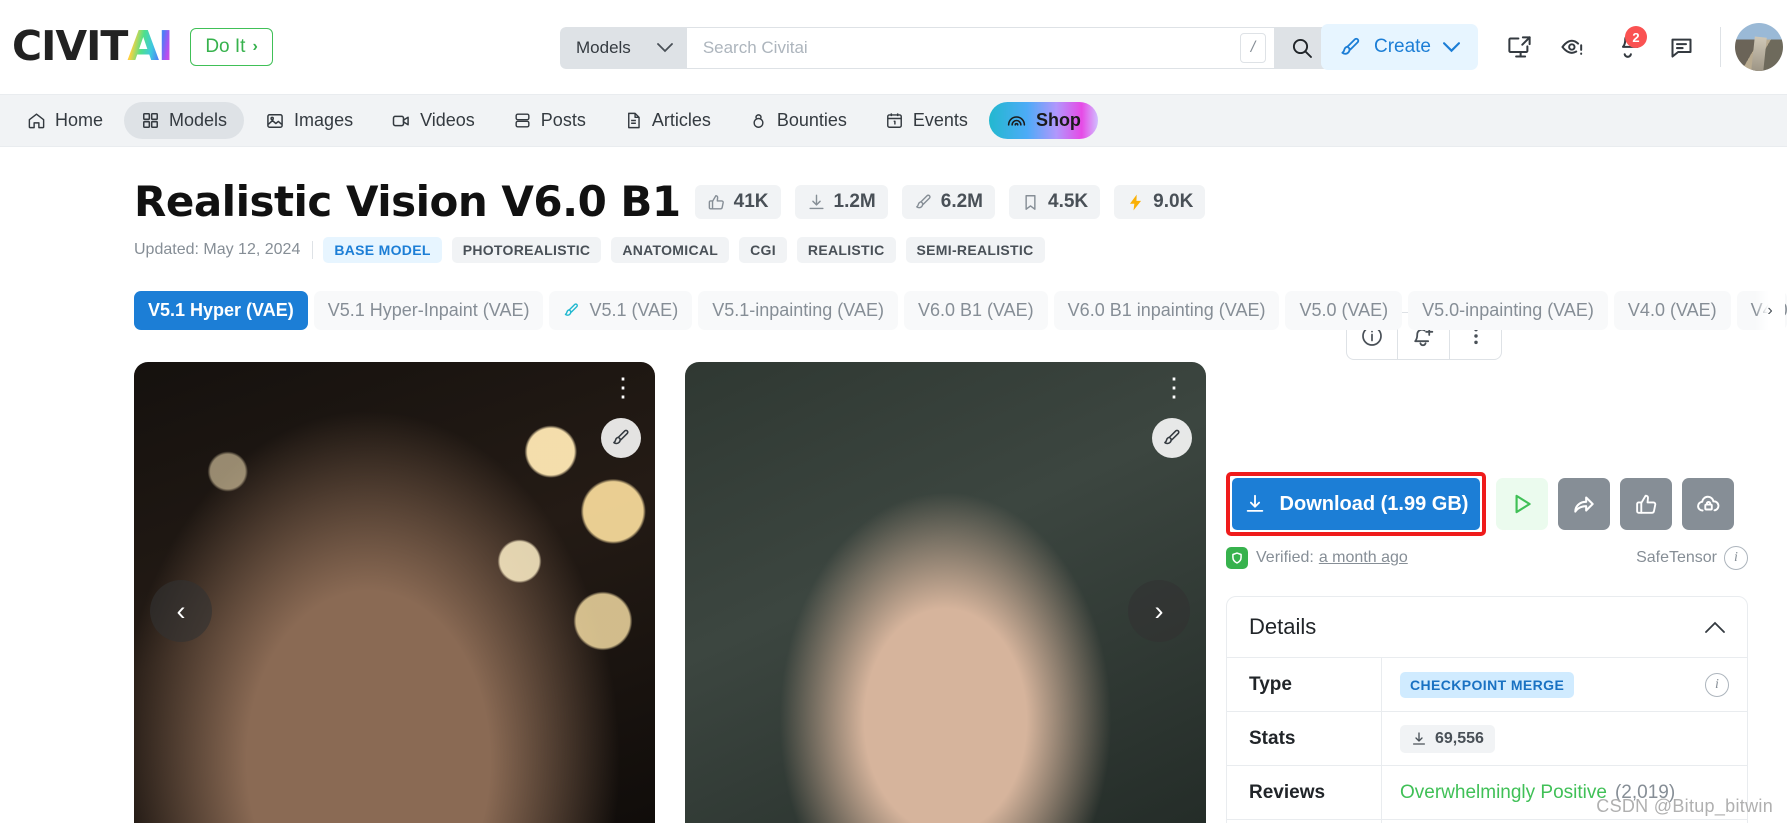 The width and height of the screenshot is (1787, 823). Describe the element at coordinates (1166, 310) in the screenshot. I see `version-tab-v60-b1-inpainting: V6.0 B1 inpainting (VAE)` at that location.